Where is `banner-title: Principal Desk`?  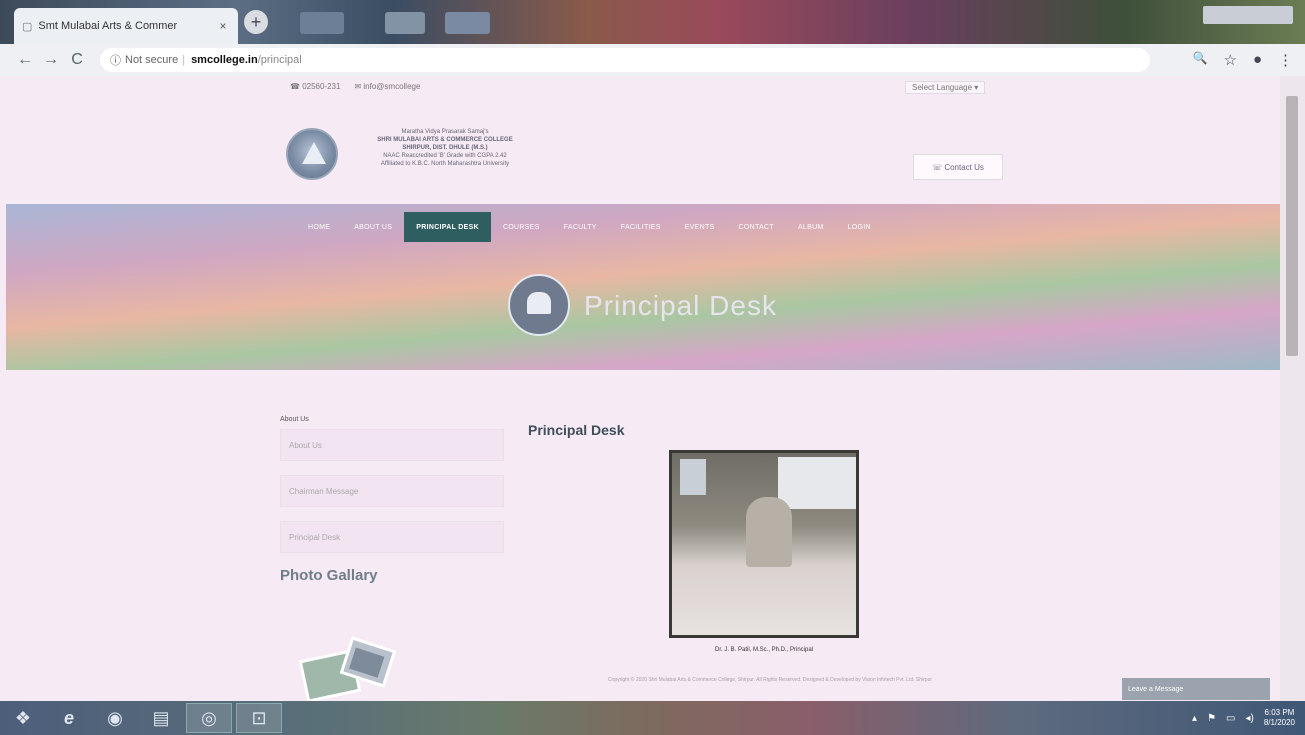 banner-title: Principal Desk is located at coordinates (680, 305).